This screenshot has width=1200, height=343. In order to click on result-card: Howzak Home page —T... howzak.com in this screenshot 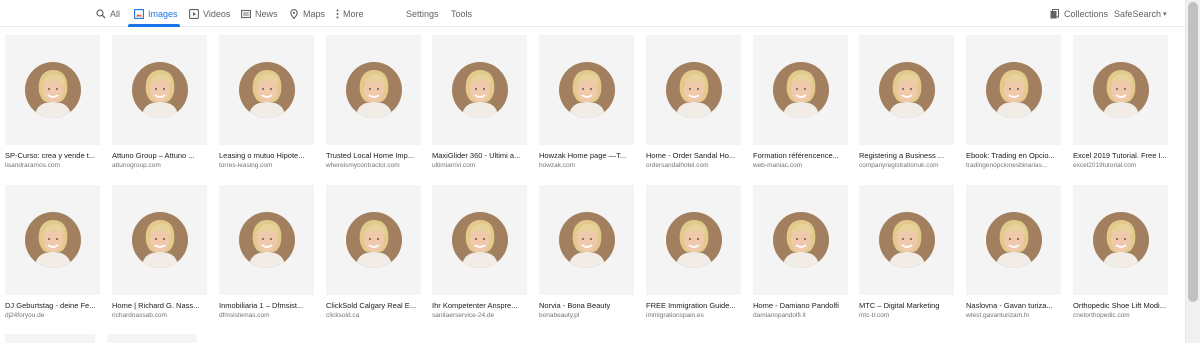, I will do `click(586, 102)`.